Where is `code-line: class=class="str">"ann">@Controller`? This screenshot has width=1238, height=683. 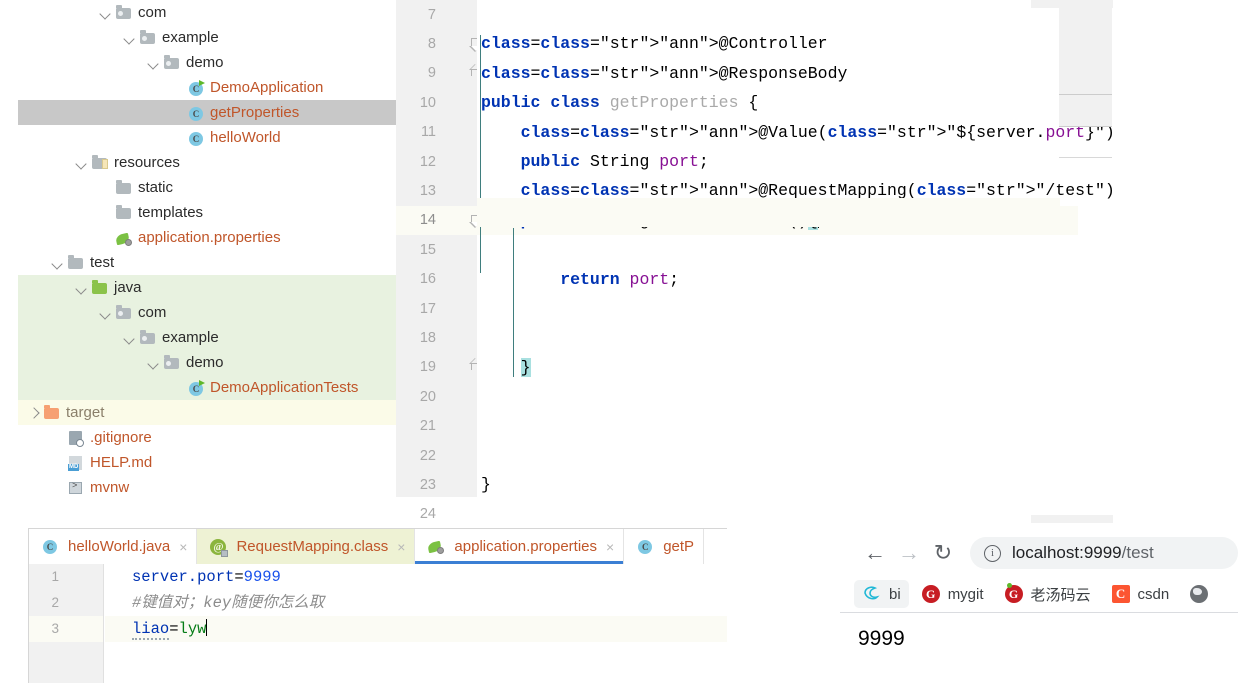
code-line: class=class="str">"ann">@Controller is located at coordinates (777, 43).